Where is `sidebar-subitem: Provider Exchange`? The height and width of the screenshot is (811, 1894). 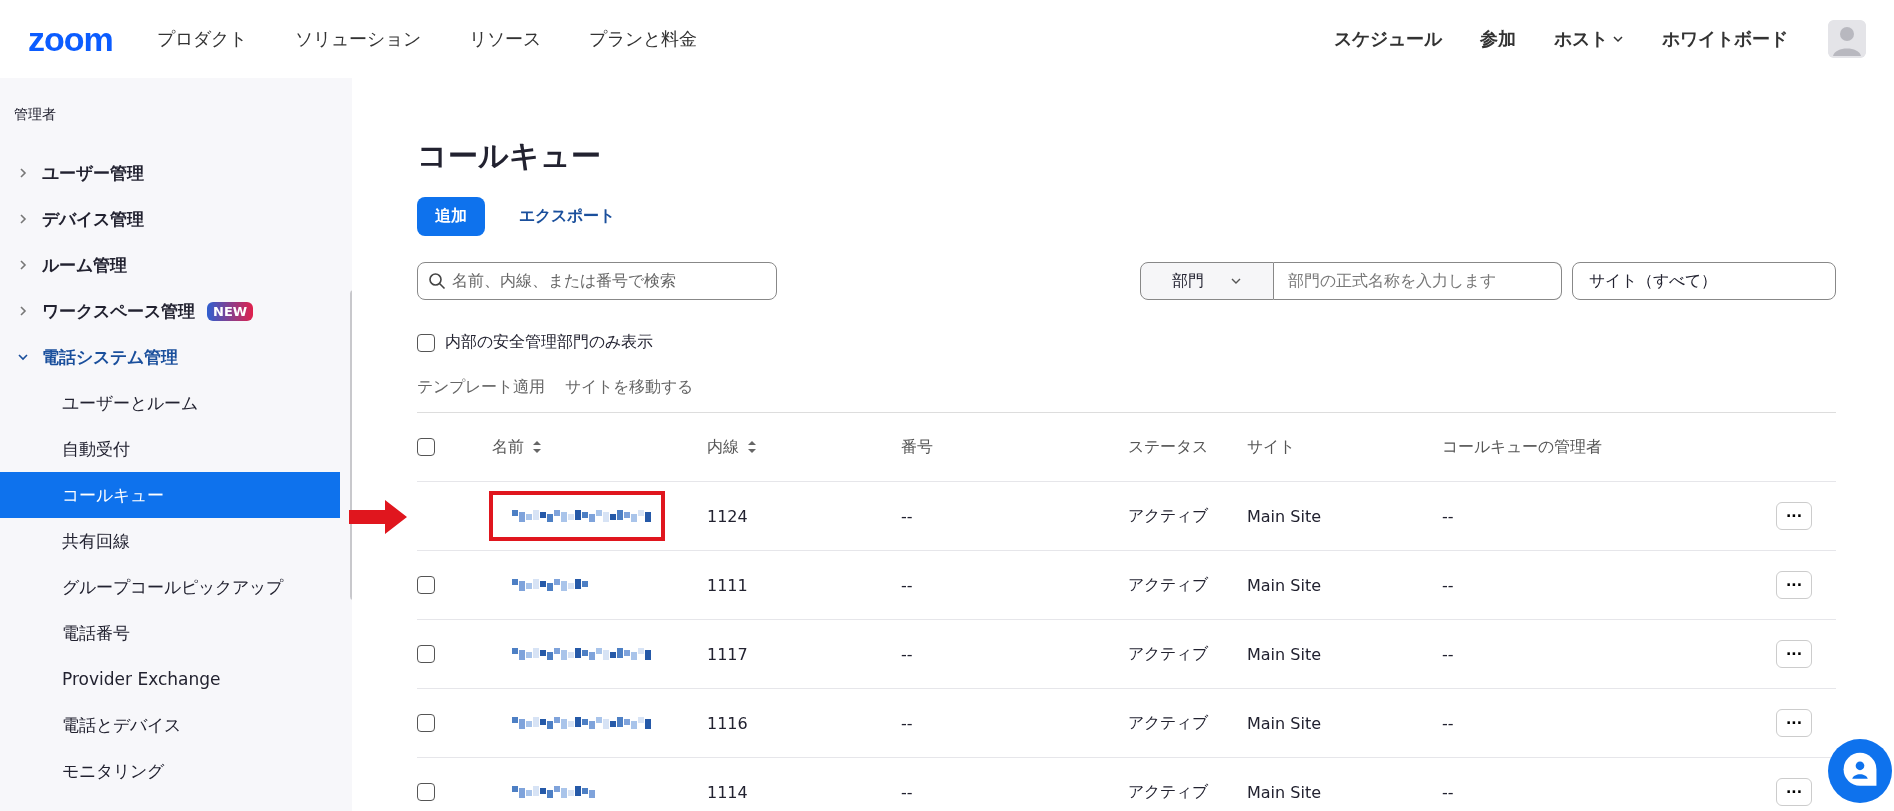 sidebar-subitem: Provider Exchange is located at coordinates (170, 679).